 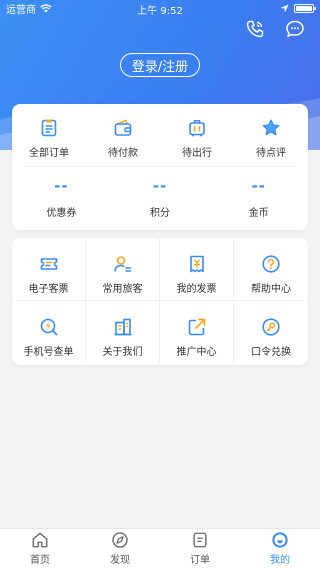 I want to click on wallet-icon, so click(x=123, y=127).